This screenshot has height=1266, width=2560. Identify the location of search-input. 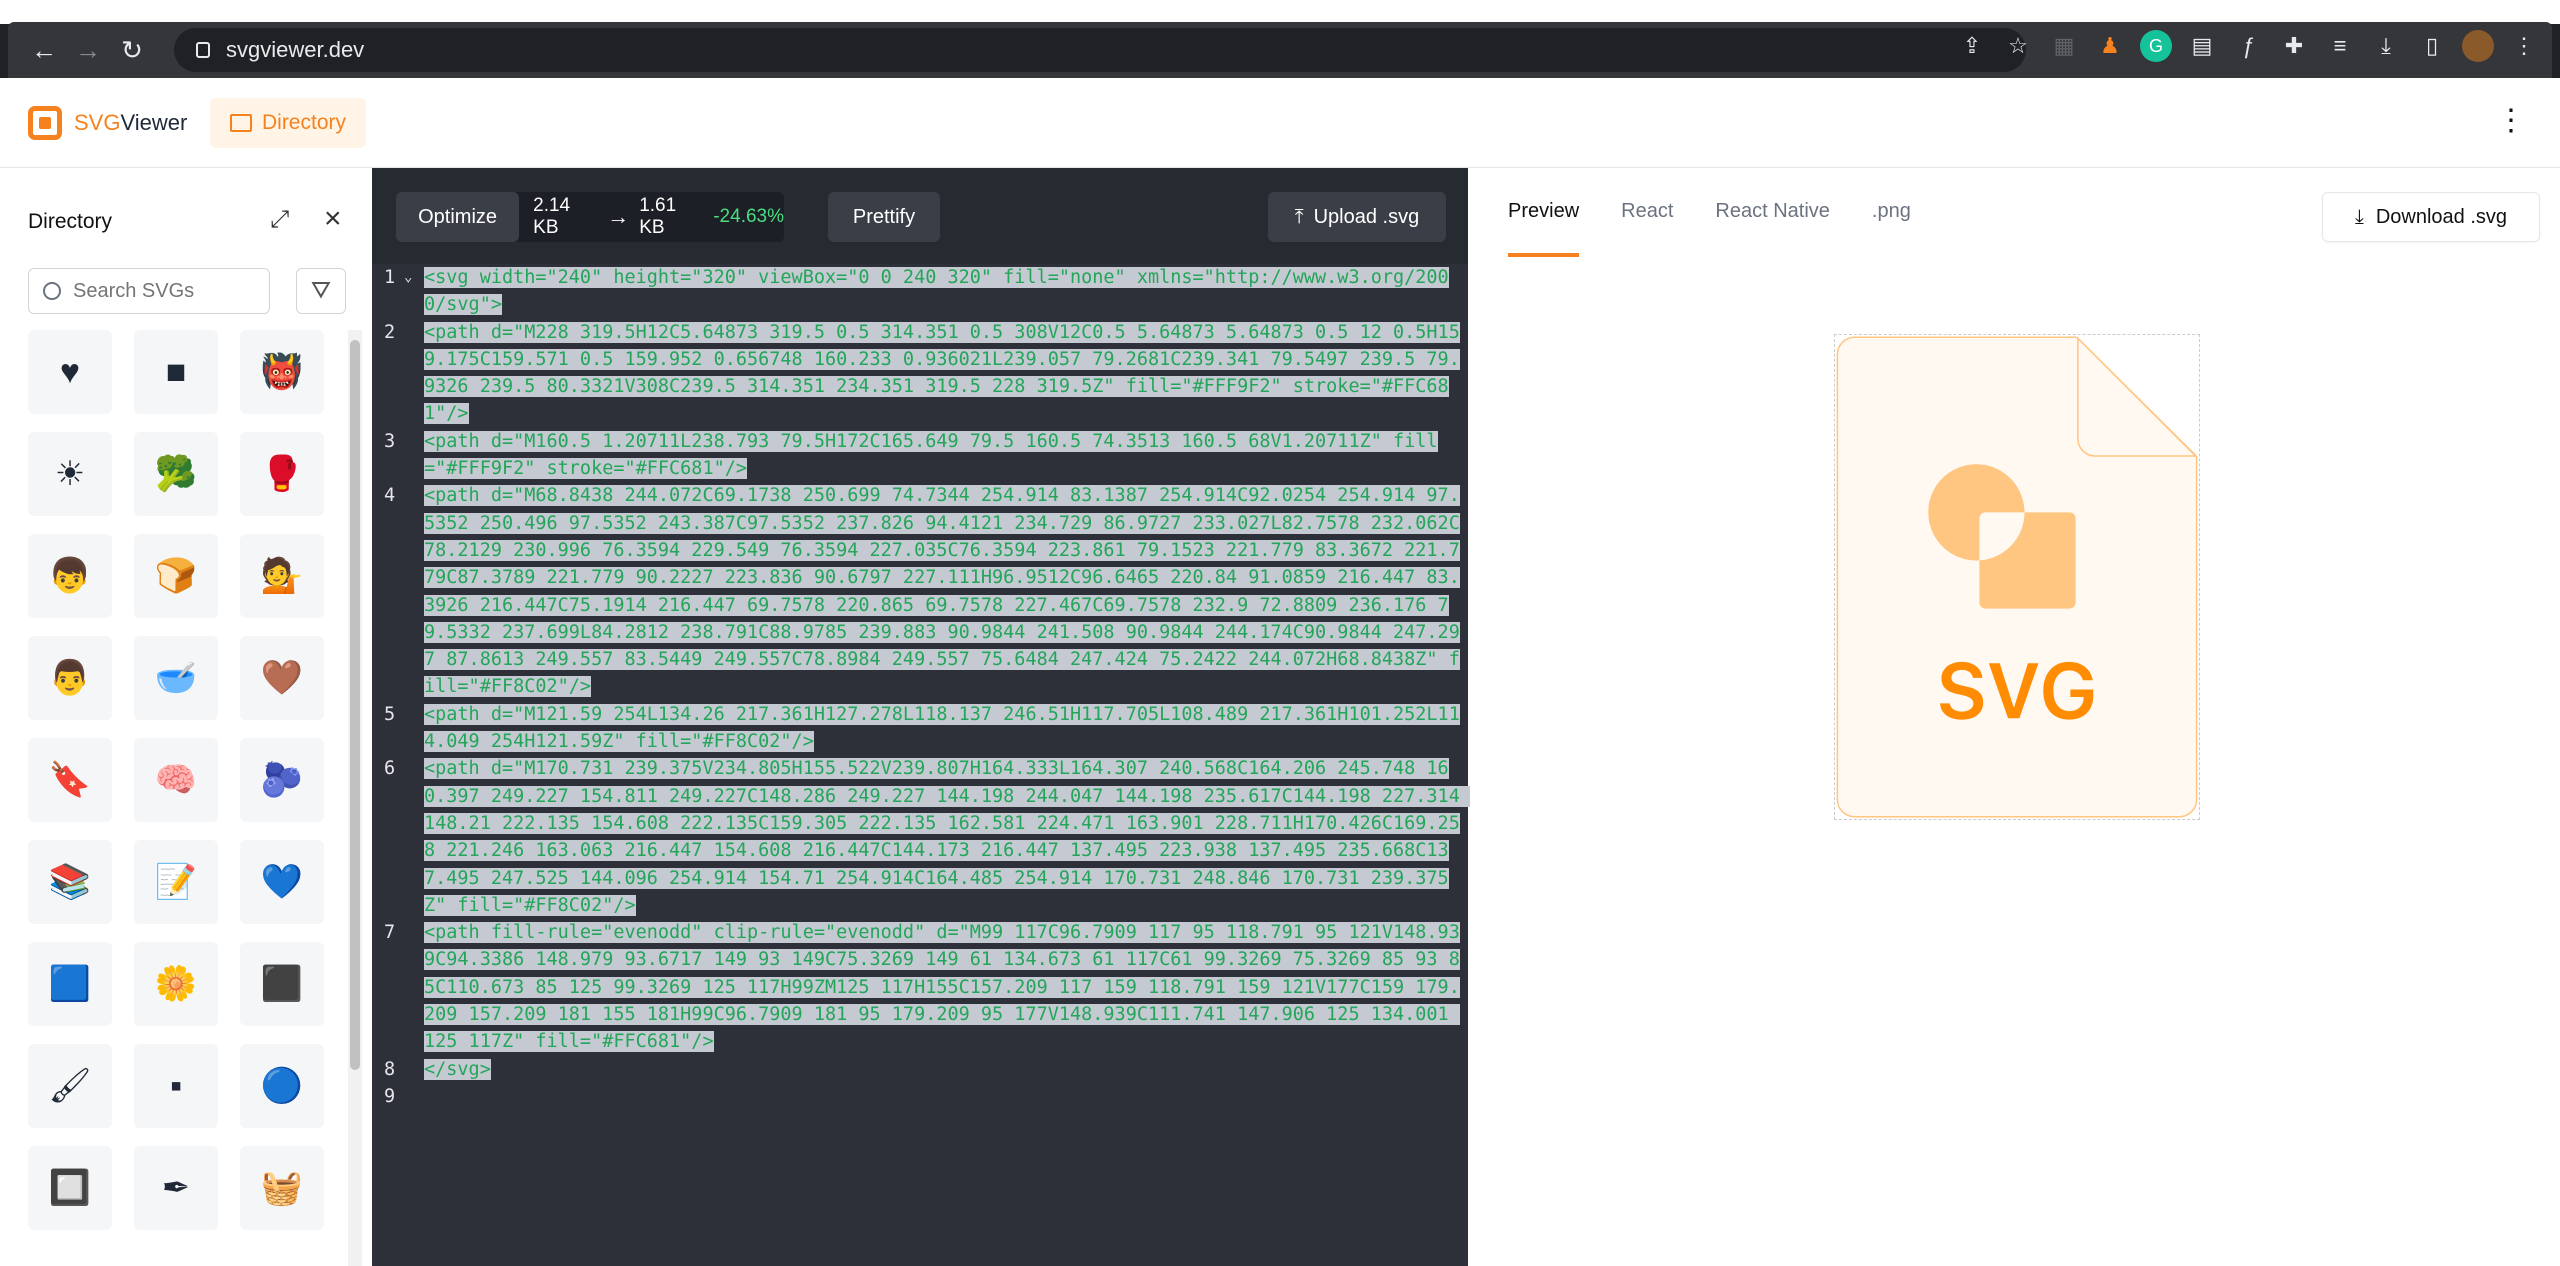
(158, 291).